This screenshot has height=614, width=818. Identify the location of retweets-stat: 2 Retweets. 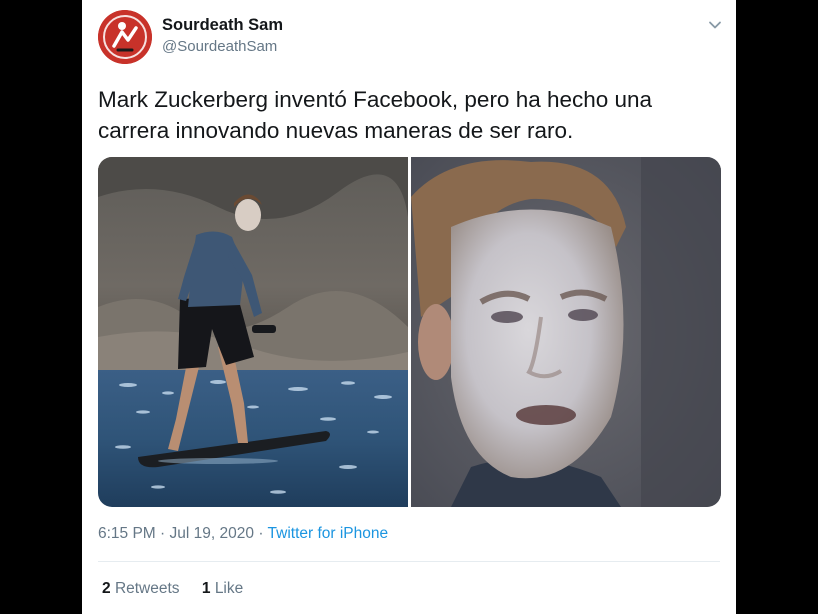
(141, 589).